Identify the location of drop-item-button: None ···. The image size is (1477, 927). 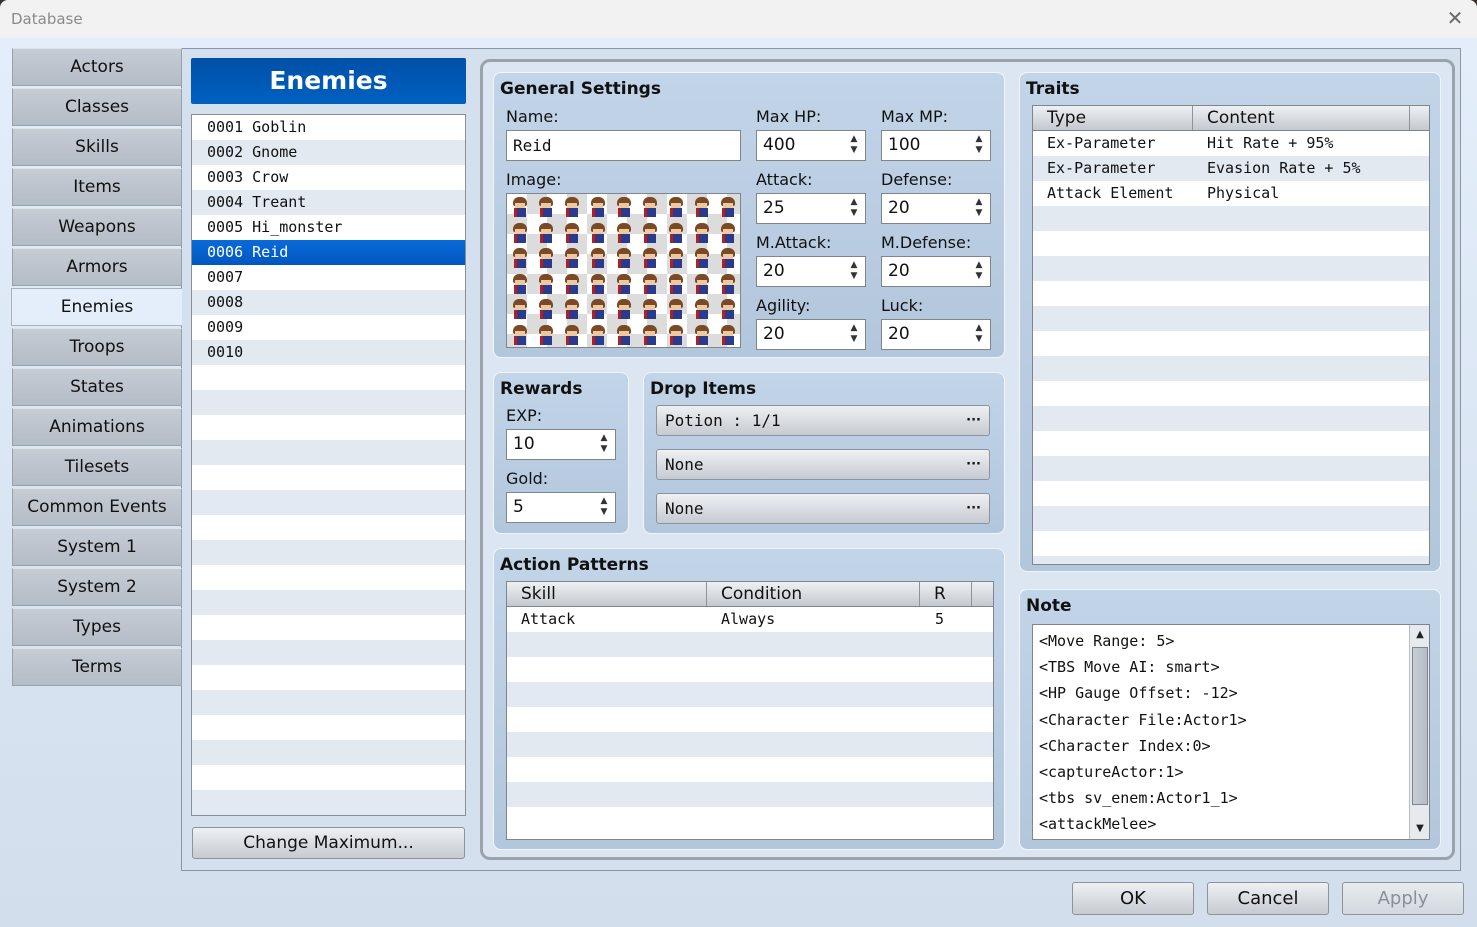
(823, 464).